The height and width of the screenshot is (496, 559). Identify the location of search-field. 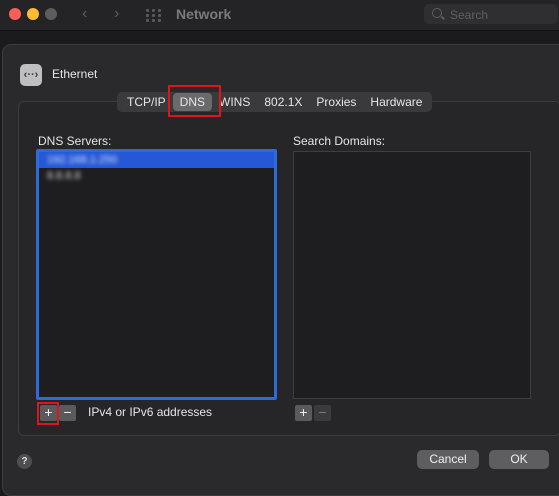
(491, 14).